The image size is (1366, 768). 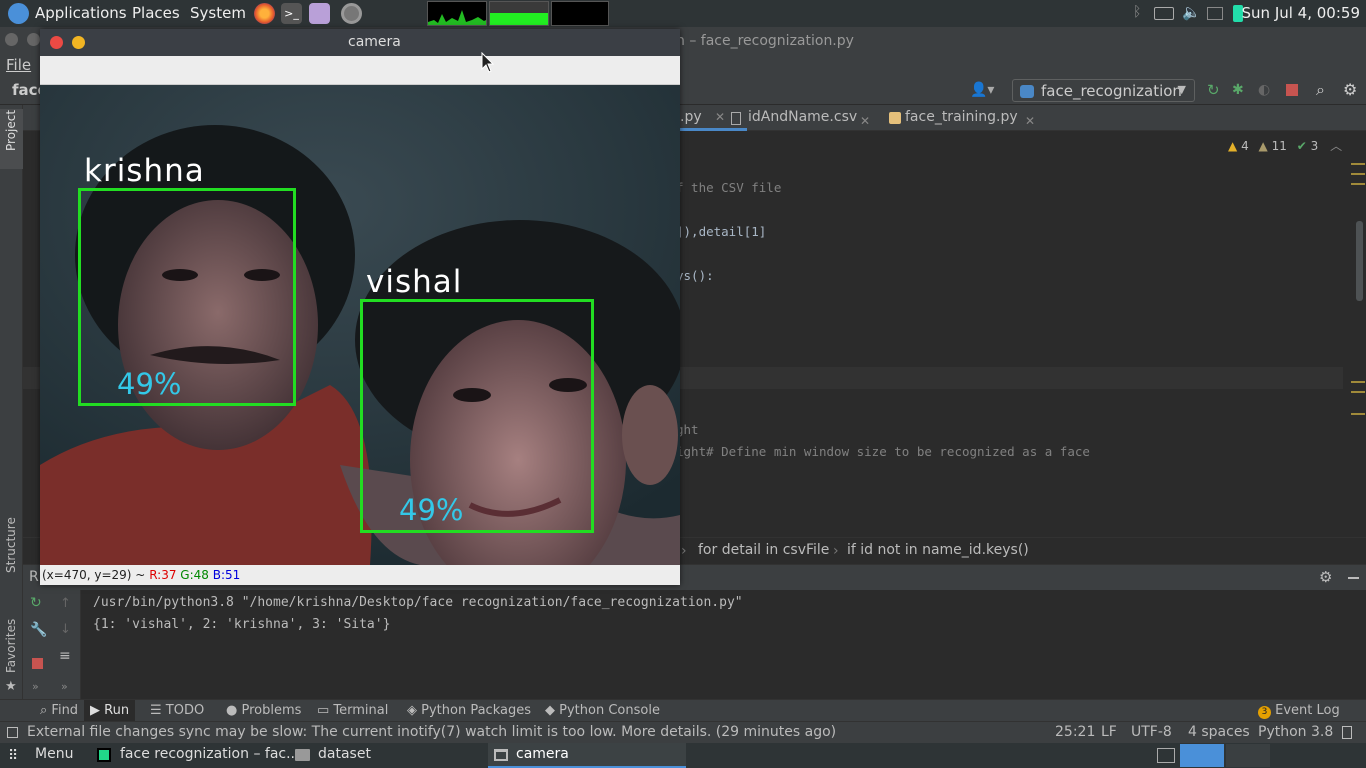 What do you see at coordinates (763, 550) in the screenshot?
I see `breadcrumb-for-detail: for detail in csvFile` at bounding box center [763, 550].